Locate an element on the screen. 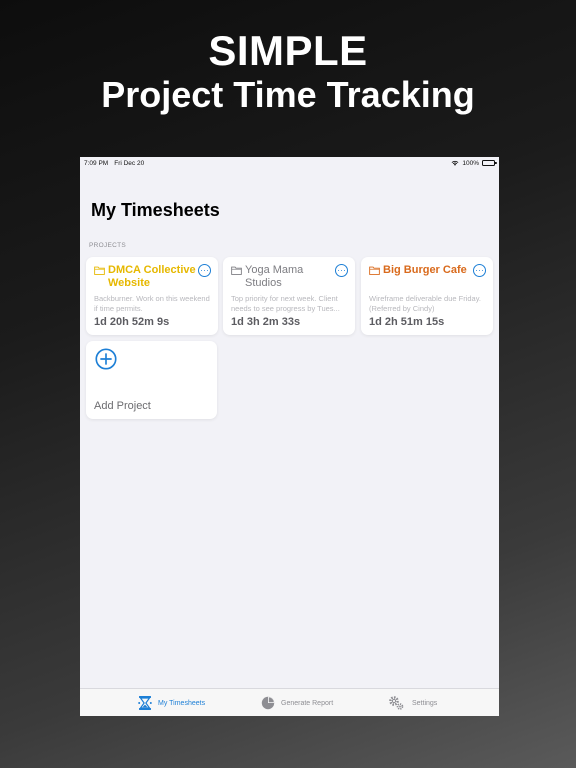 Image resolution: width=576 pixels, height=768 pixels. battery-percent: 100% is located at coordinates (470, 163).